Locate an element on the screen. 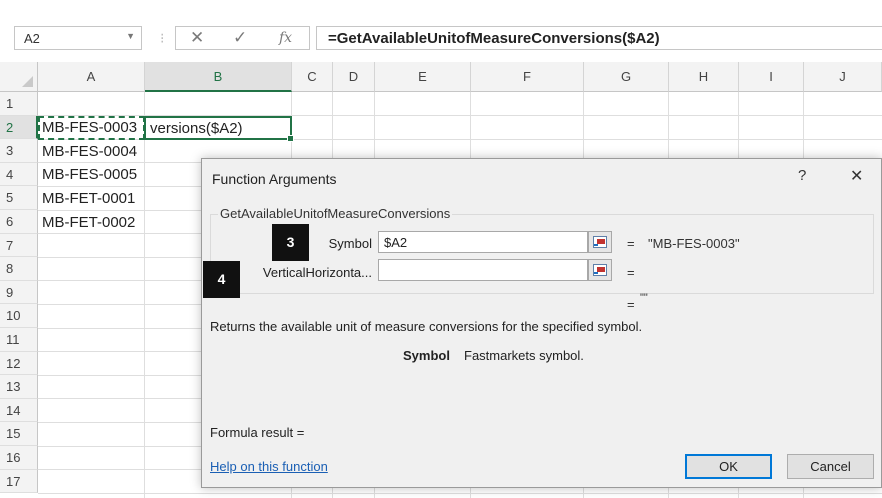 The image size is (882, 498). chevron-down-icon: ▼ is located at coordinates (130, 36).